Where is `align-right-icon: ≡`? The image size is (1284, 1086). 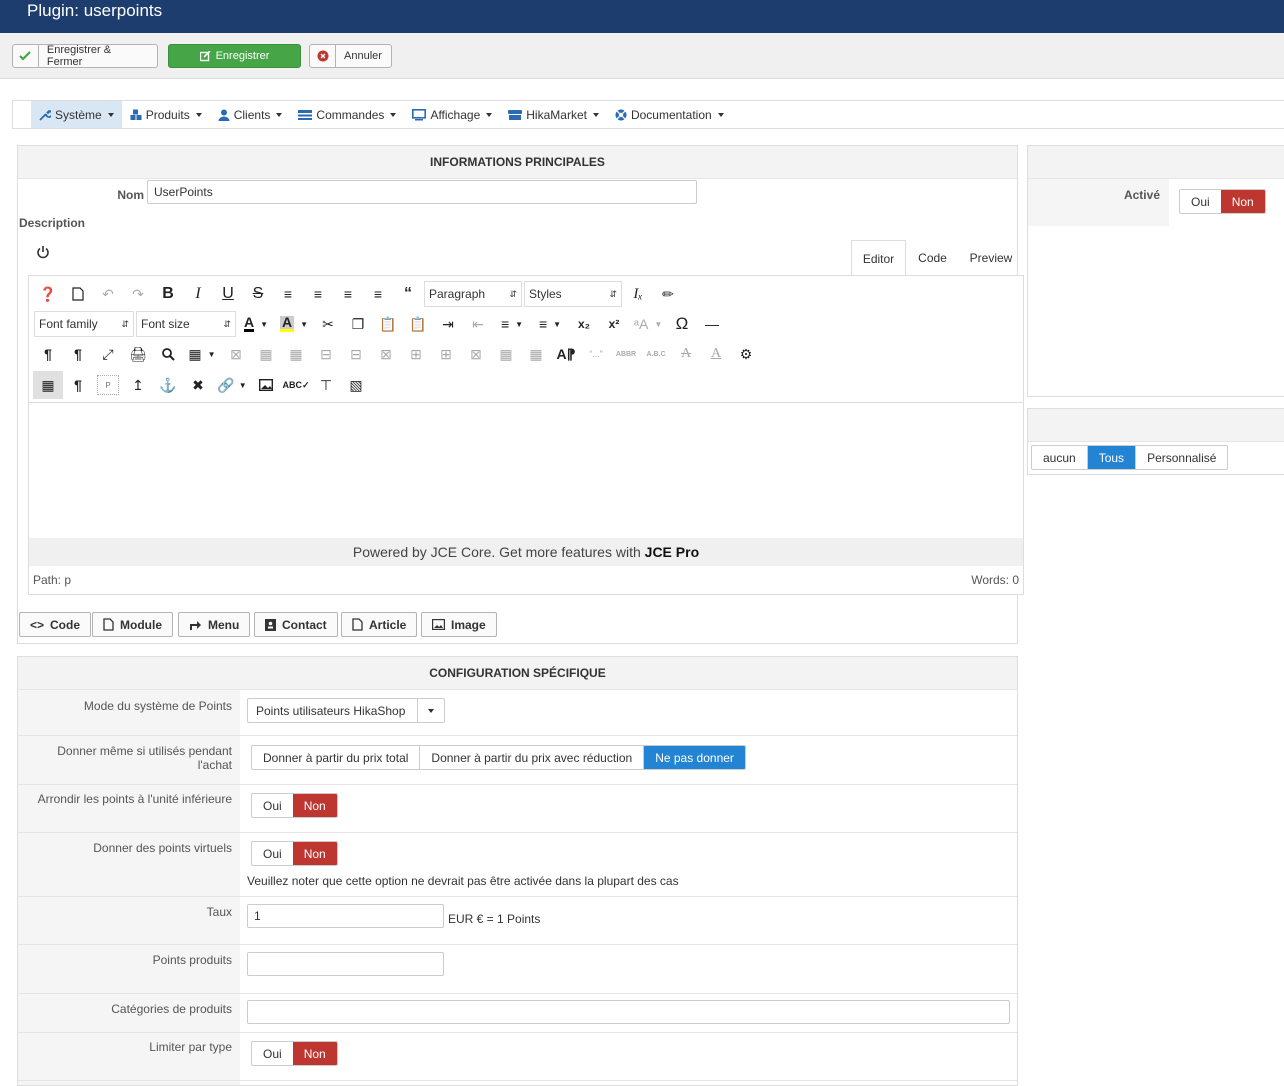
align-right-icon: ≡ is located at coordinates (378, 294).